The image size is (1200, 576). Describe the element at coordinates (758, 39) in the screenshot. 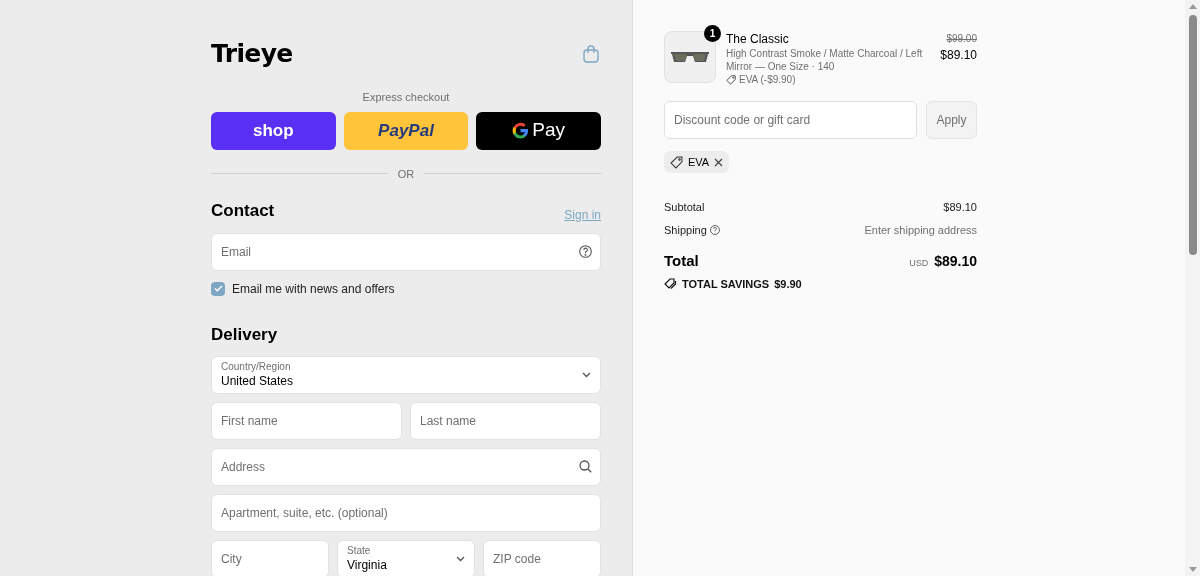

I see `product-name: The Classic` at that location.